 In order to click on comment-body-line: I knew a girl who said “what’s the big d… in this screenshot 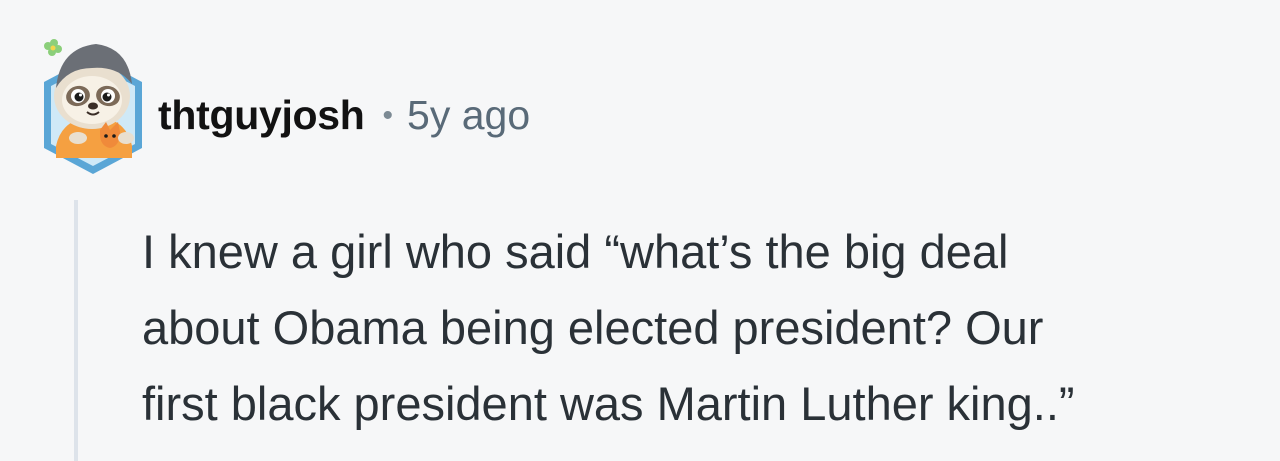, I will do `click(575, 251)`.